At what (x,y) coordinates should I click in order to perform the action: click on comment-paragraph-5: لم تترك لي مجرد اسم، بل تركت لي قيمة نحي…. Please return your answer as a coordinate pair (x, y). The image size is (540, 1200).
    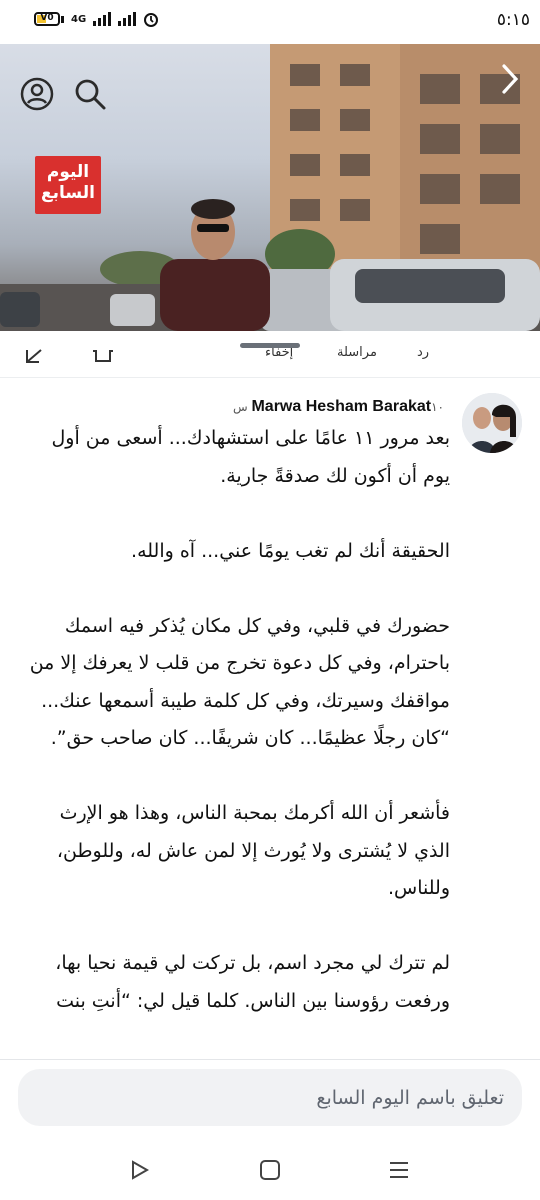
    Looking at the image, I should click on (252, 982).